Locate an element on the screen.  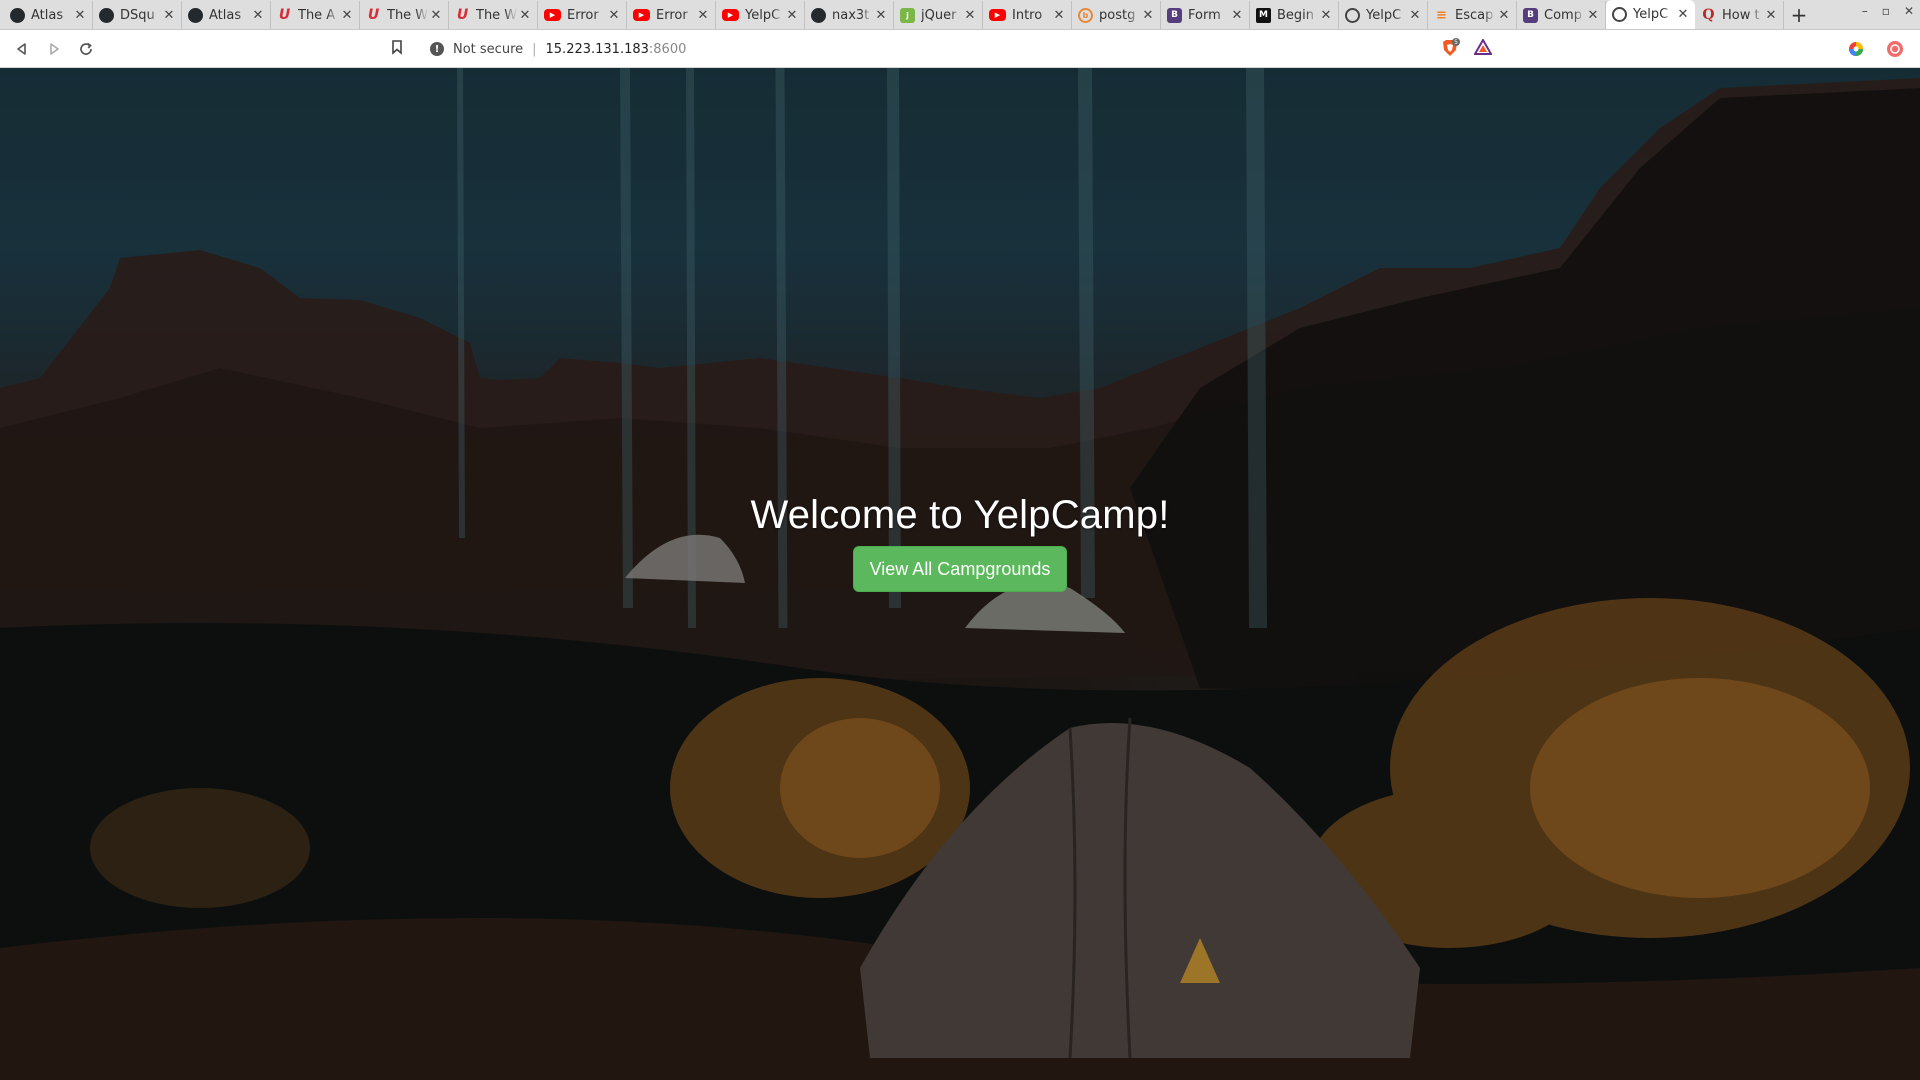
url-host: 15.223.131.183 is located at coordinates (597, 49).